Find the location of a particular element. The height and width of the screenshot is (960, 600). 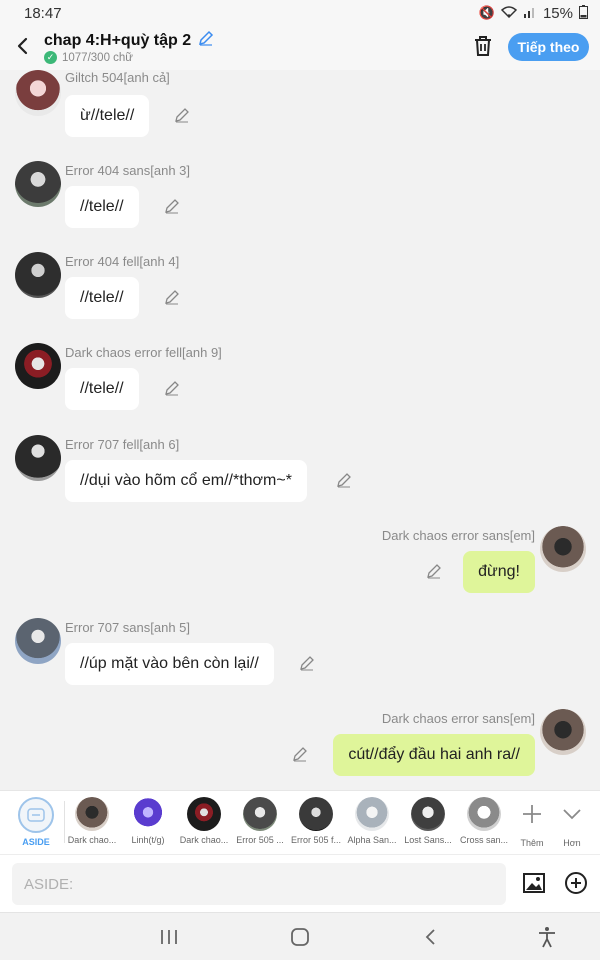

battery-level: 15% is located at coordinates (557, 13).